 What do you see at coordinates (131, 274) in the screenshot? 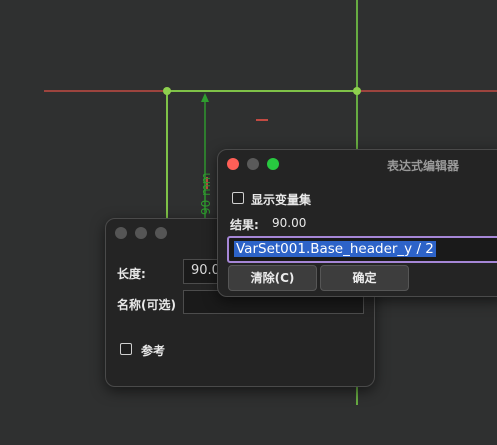
I see `length-label: 长度:` at bounding box center [131, 274].